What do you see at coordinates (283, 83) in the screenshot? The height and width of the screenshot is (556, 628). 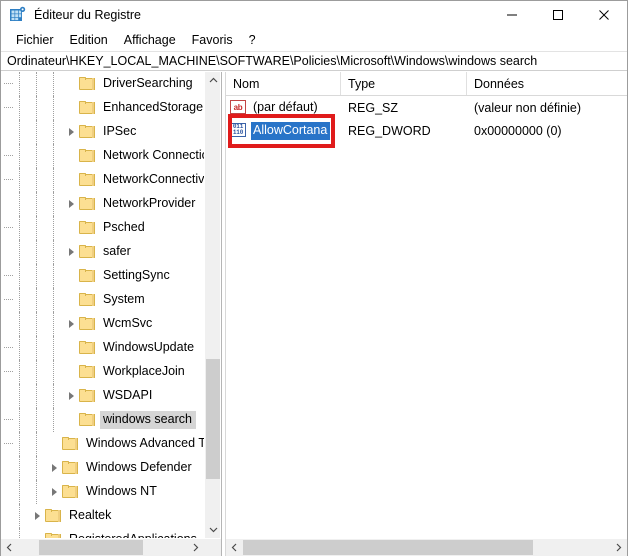 I see `column-header-nom: Nom` at bounding box center [283, 83].